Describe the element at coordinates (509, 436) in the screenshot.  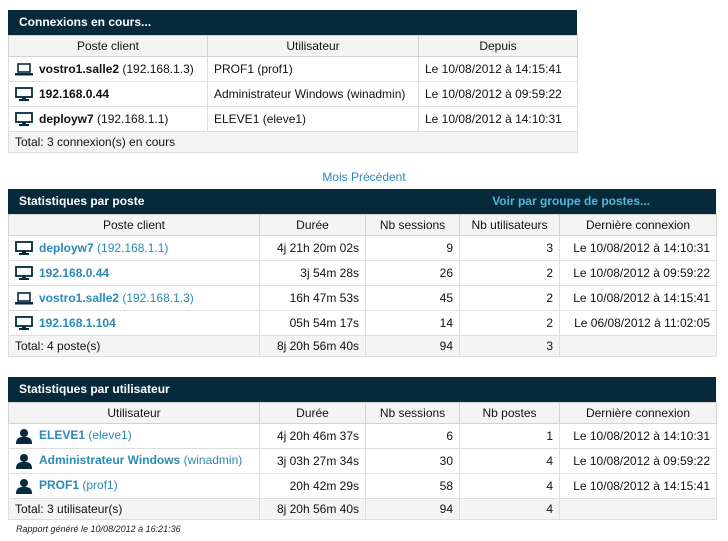
I see `hosts-cell: 1` at that location.